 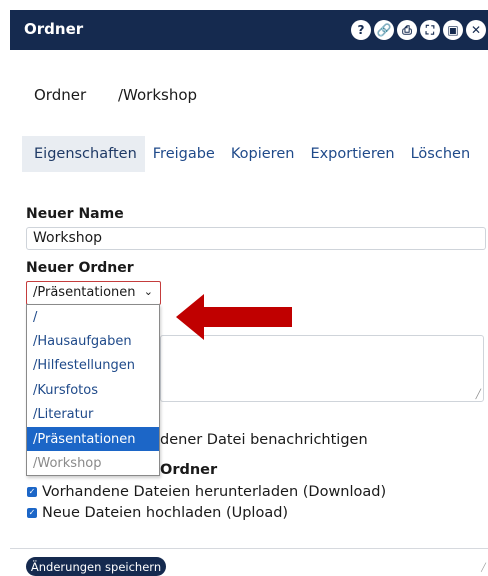 What do you see at coordinates (80, 268) in the screenshot?
I see `new-folder-label: Neuer Ordner` at bounding box center [80, 268].